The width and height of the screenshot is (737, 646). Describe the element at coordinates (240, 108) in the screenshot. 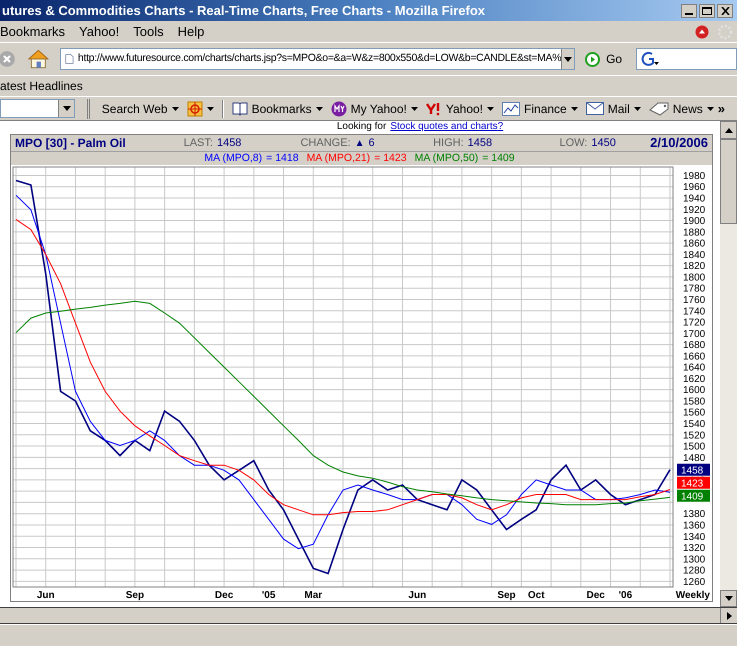

I see `book-icon` at that location.